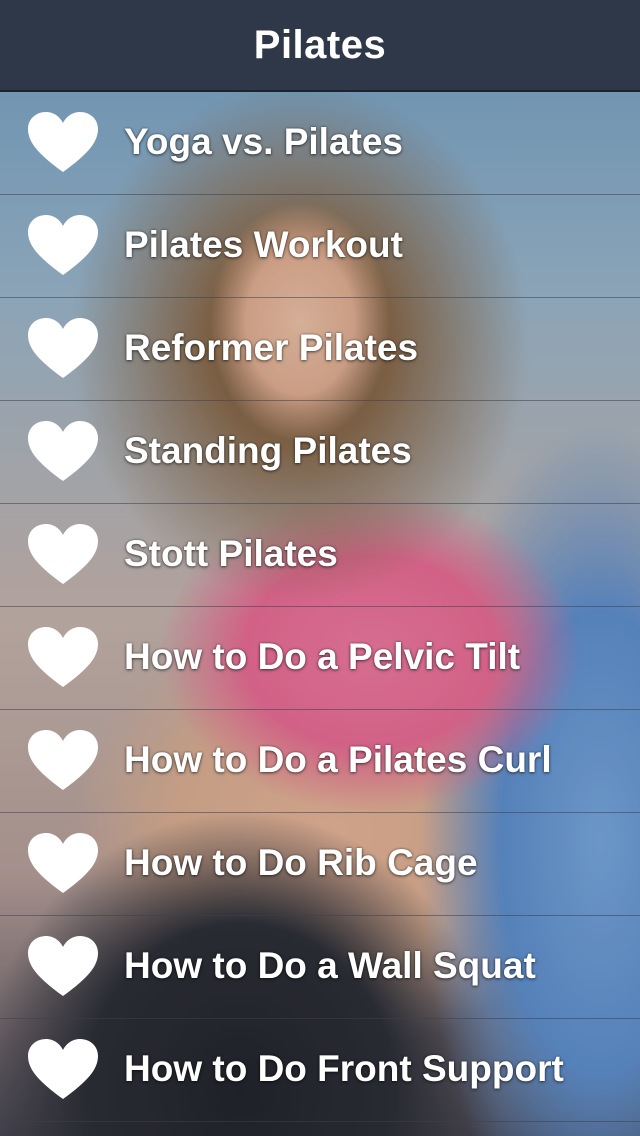  I want to click on list-item: Standing Pilates, so click(320, 452).